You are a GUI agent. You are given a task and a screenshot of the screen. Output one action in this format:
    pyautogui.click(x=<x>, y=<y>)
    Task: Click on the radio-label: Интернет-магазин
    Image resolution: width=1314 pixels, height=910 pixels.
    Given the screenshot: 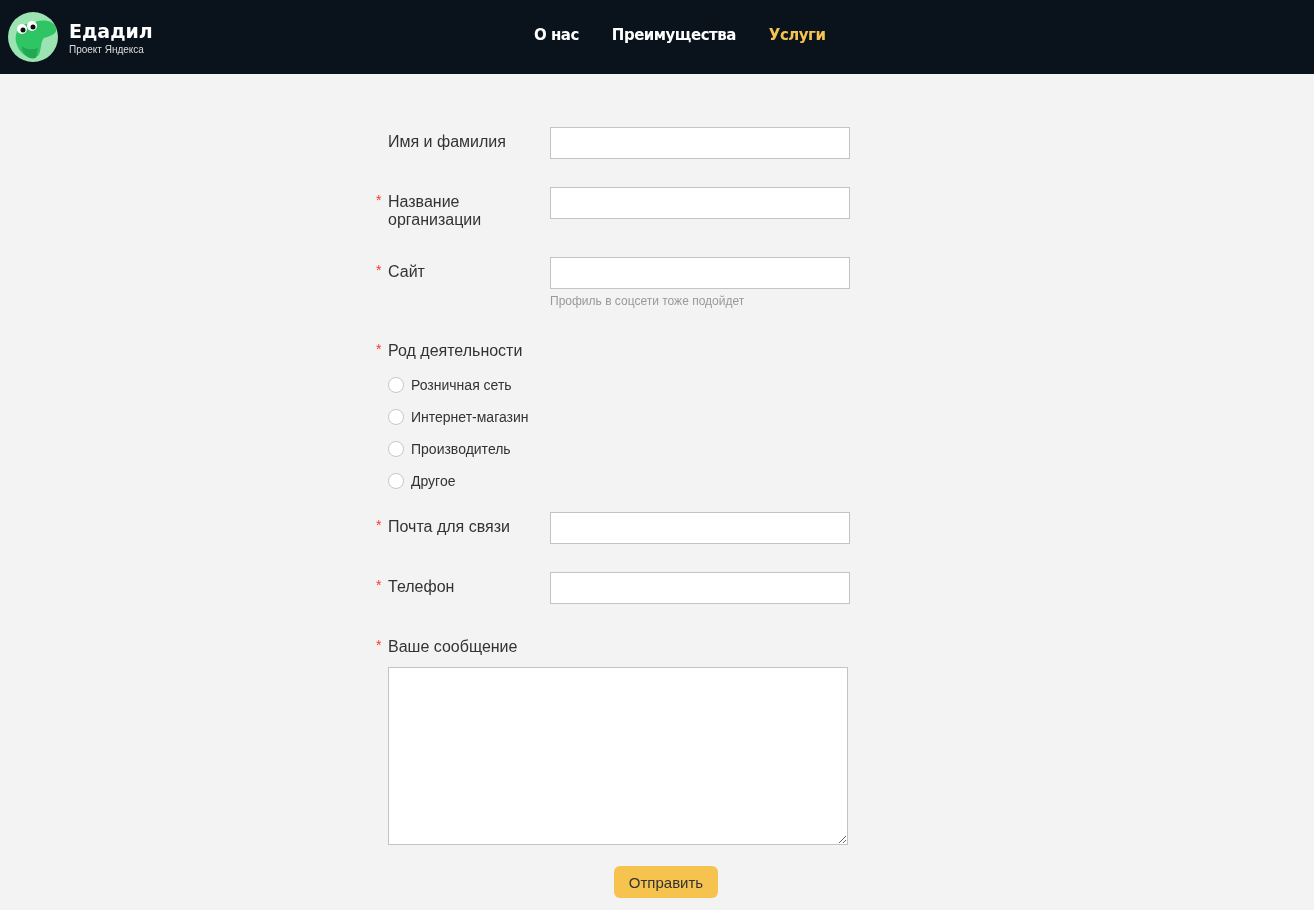 What is the action you would take?
    pyautogui.click(x=470, y=417)
    